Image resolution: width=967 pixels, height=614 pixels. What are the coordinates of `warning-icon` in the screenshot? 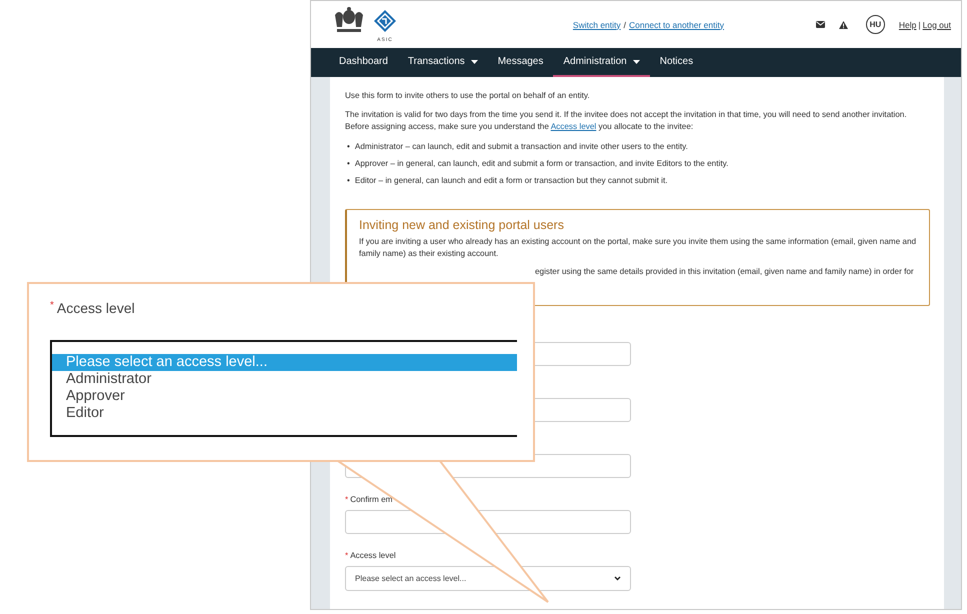 It's located at (843, 24).